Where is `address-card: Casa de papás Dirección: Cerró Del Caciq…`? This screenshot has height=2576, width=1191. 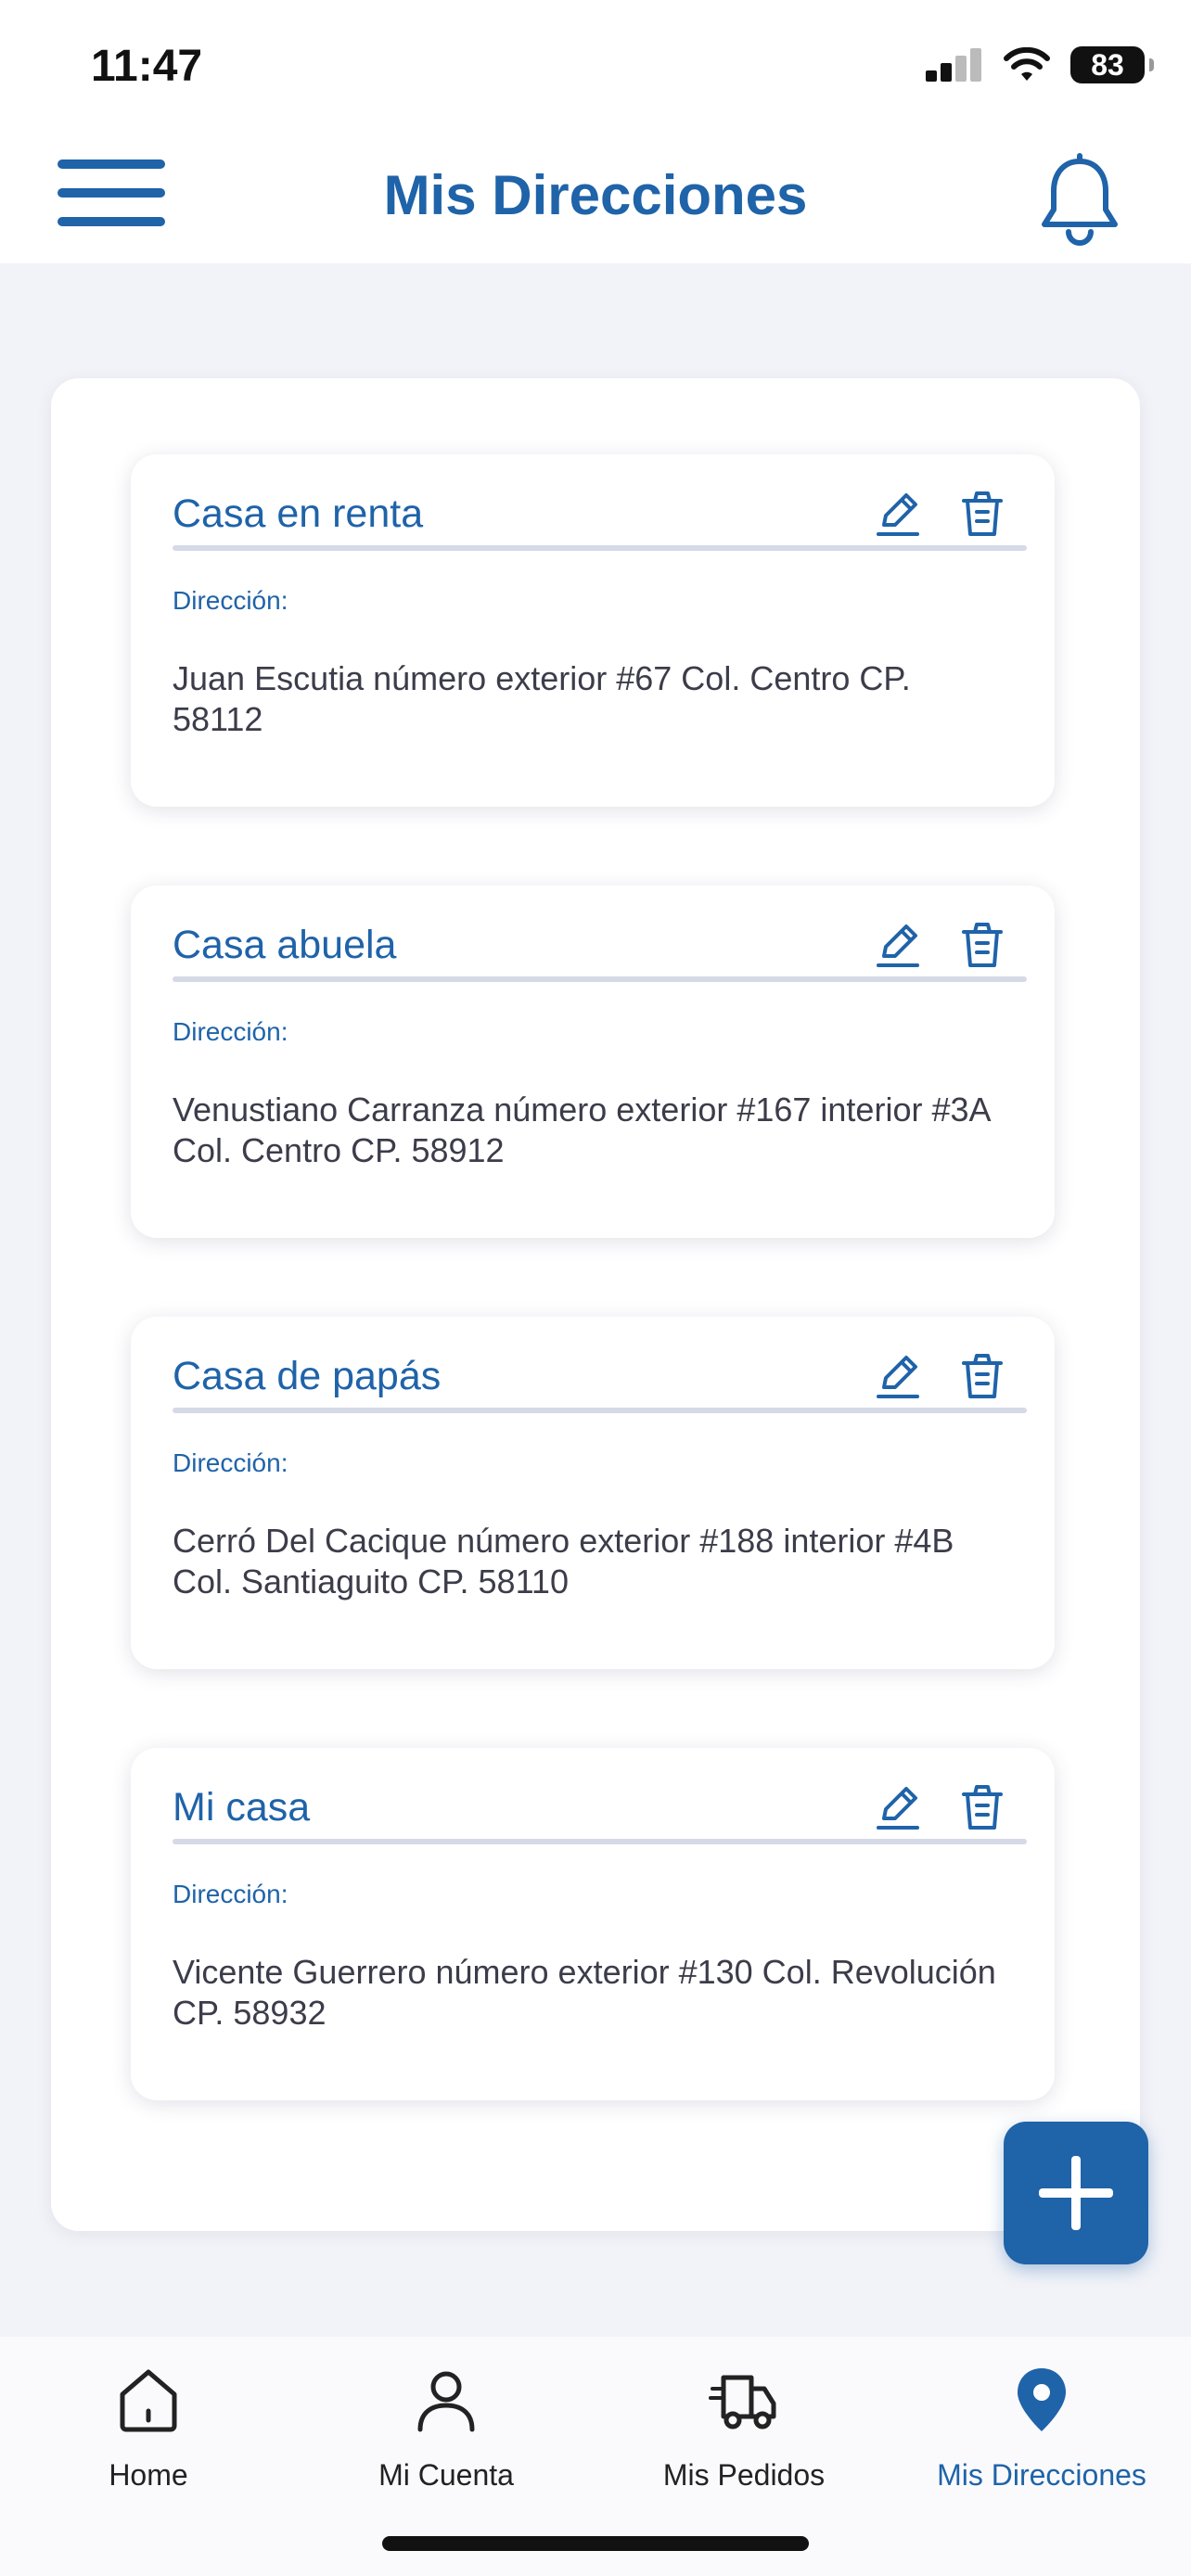
address-card: Casa de papás Dirección: Cerró Del Caciq… is located at coordinates (593, 1493).